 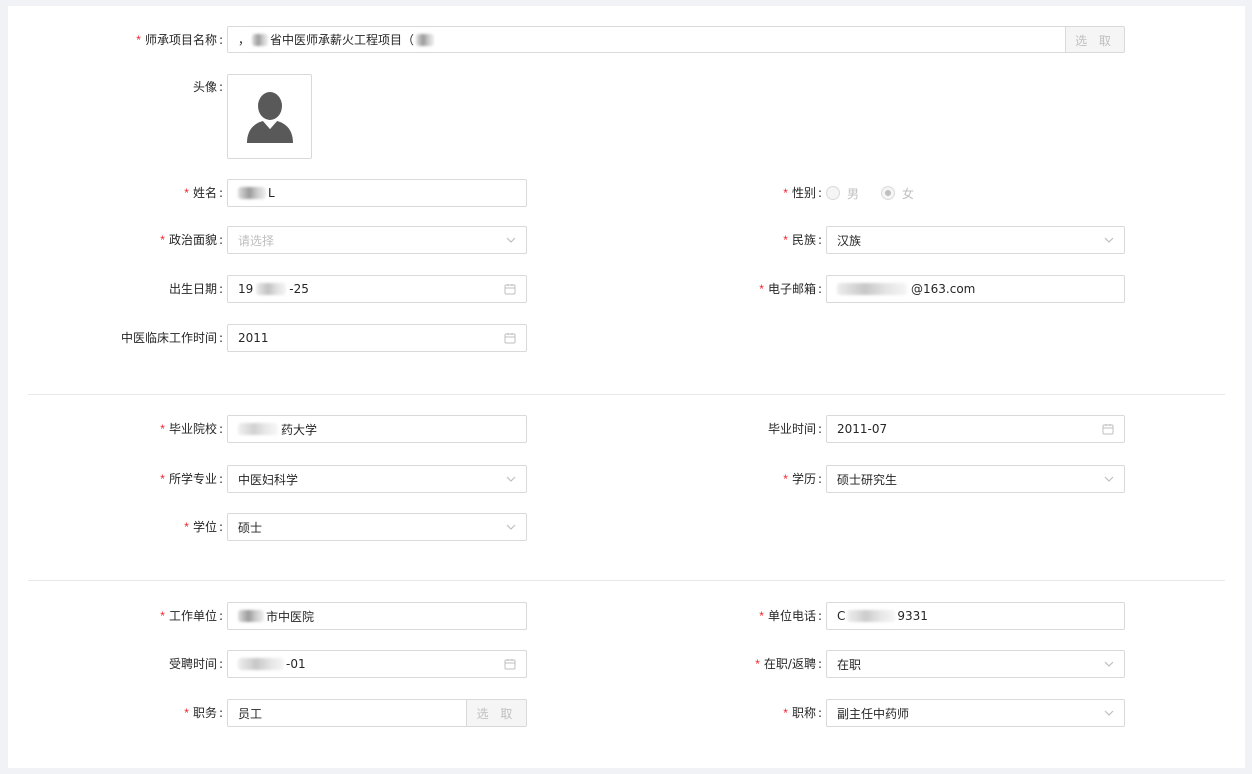 What do you see at coordinates (788, 664) in the screenshot?
I see `status-label: * 在职/返聘:` at bounding box center [788, 664].